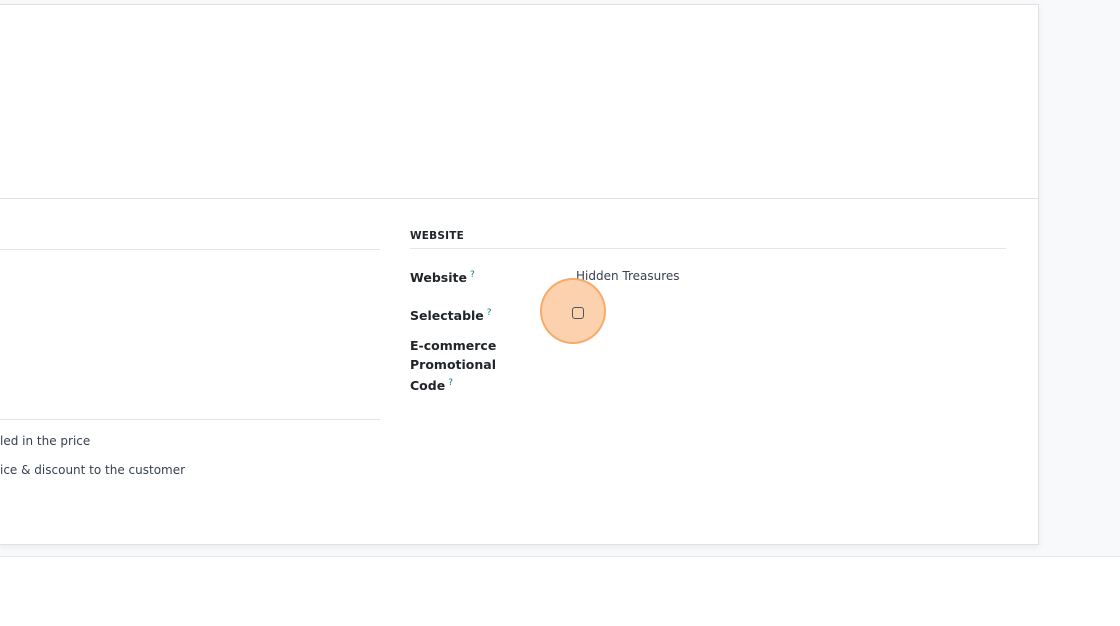 This screenshot has width=1120, height=626. Describe the element at coordinates (472, 275) in the screenshot. I see `website-help-icon: ?` at that location.